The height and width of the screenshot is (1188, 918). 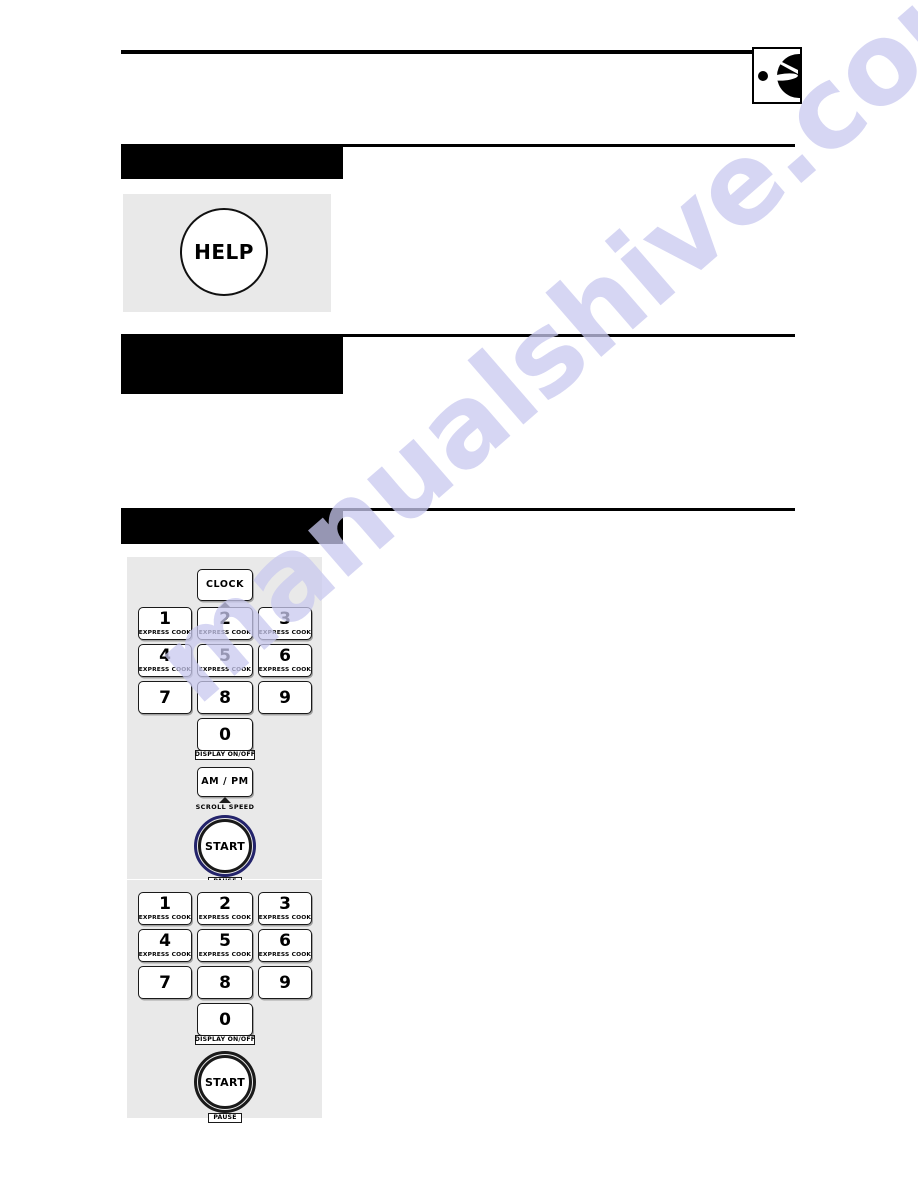 I want to click on am-pm-key-label: AM / PM, so click(x=225, y=782).